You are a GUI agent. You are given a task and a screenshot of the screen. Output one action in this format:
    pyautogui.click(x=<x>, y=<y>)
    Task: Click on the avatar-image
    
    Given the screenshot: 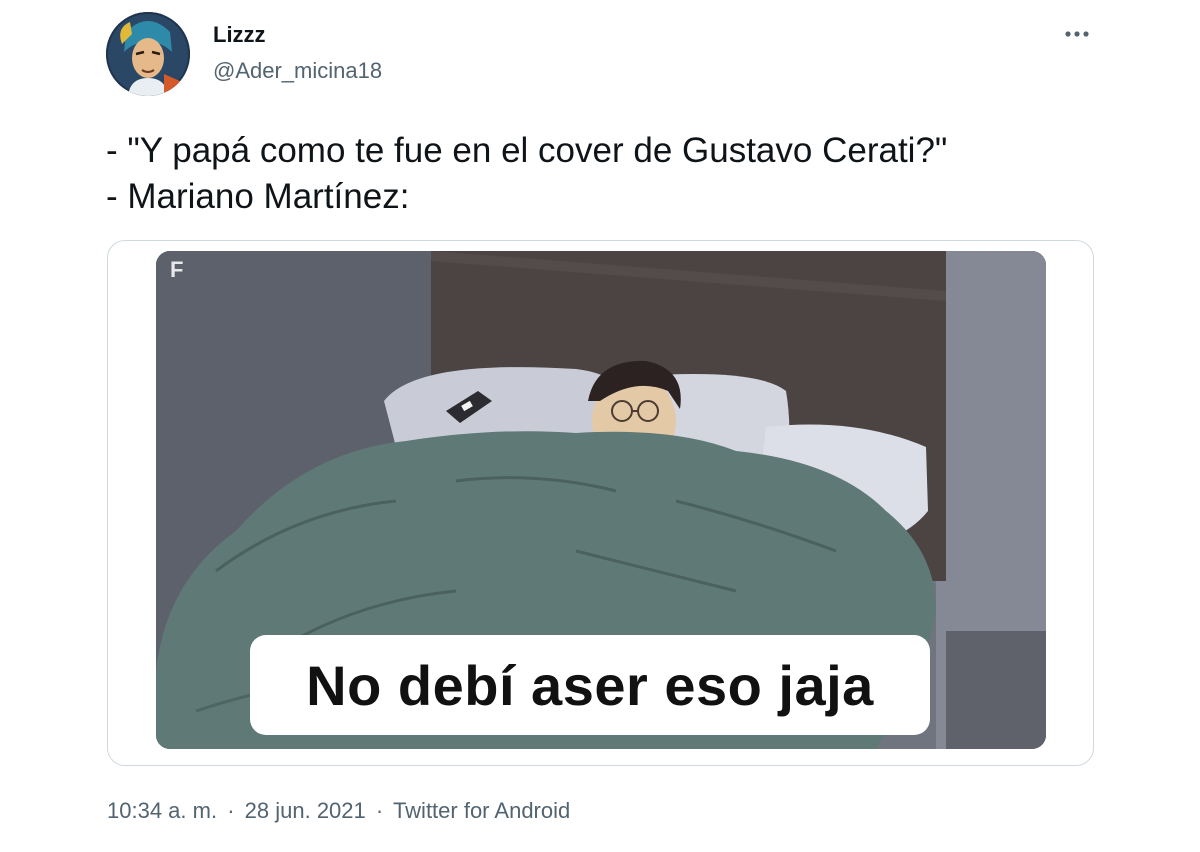 What is the action you would take?
    pyautogui.click(x=148, y=54)
    